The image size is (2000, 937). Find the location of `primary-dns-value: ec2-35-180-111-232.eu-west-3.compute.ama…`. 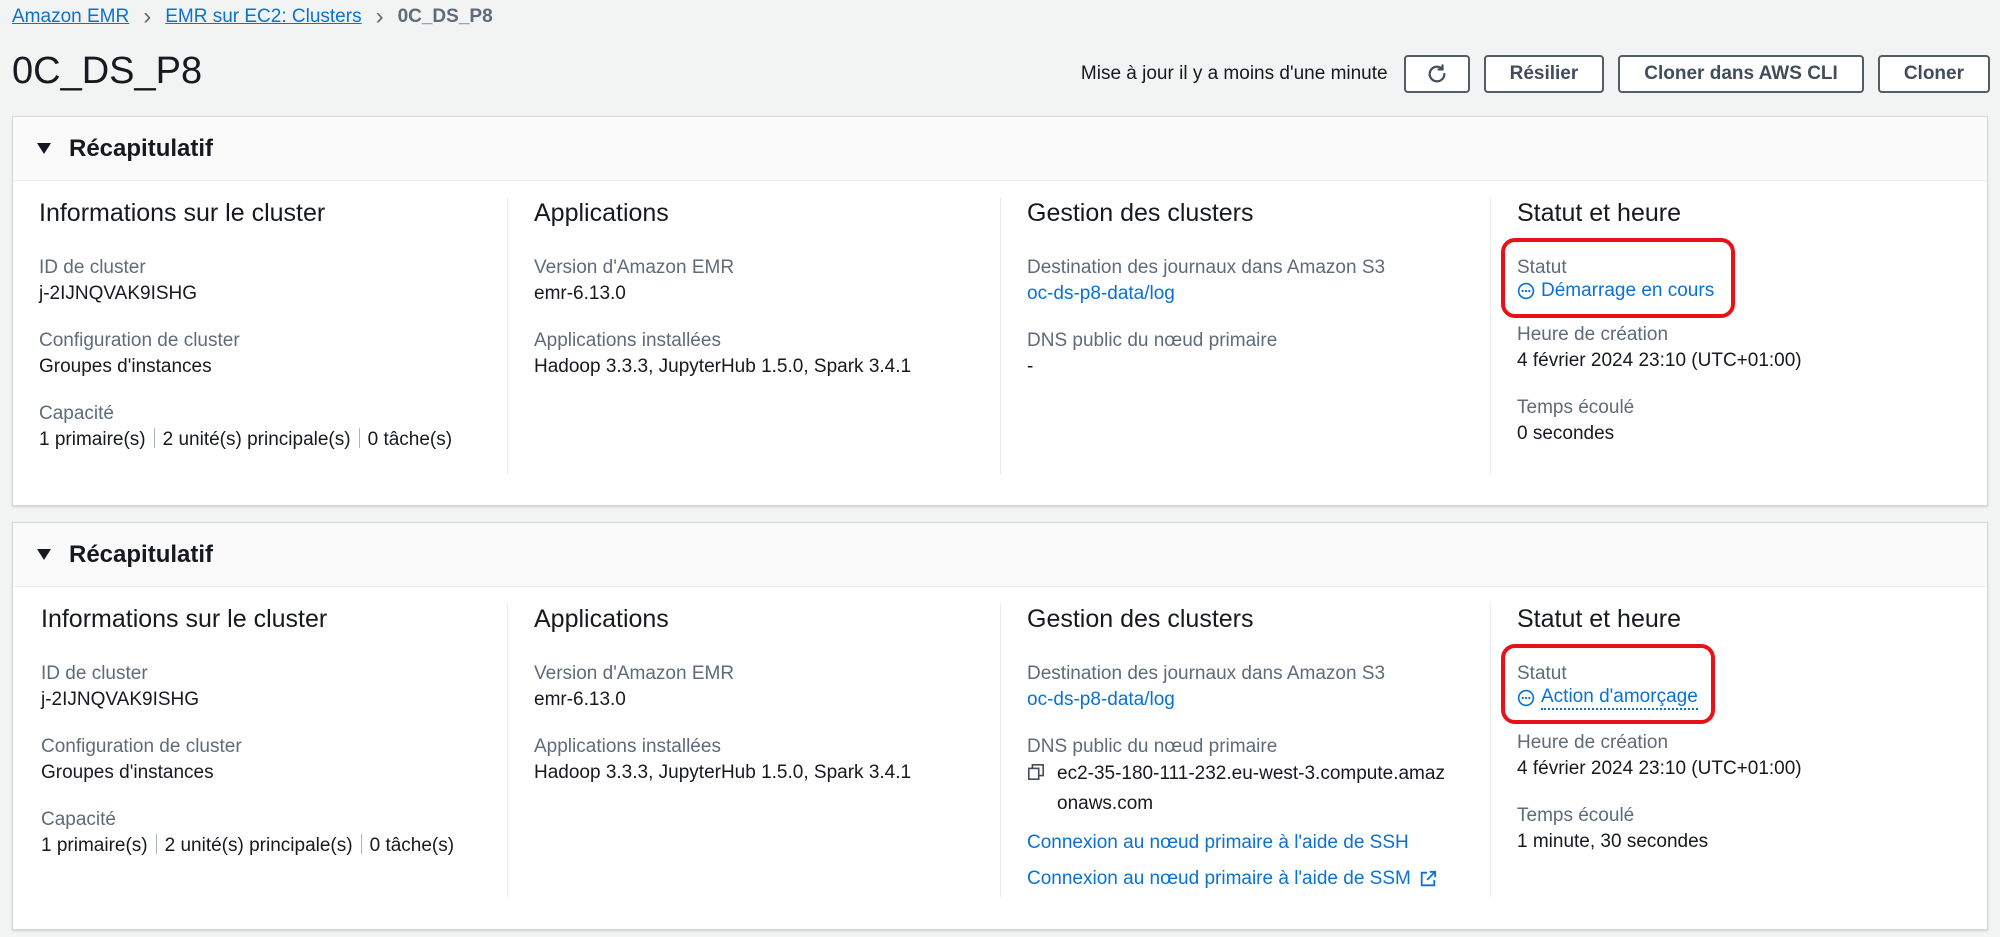

primary-dns-value: ec2-35-180-111-232.eu-west-3.compute.ama… is located at coordinates (1258, 789).